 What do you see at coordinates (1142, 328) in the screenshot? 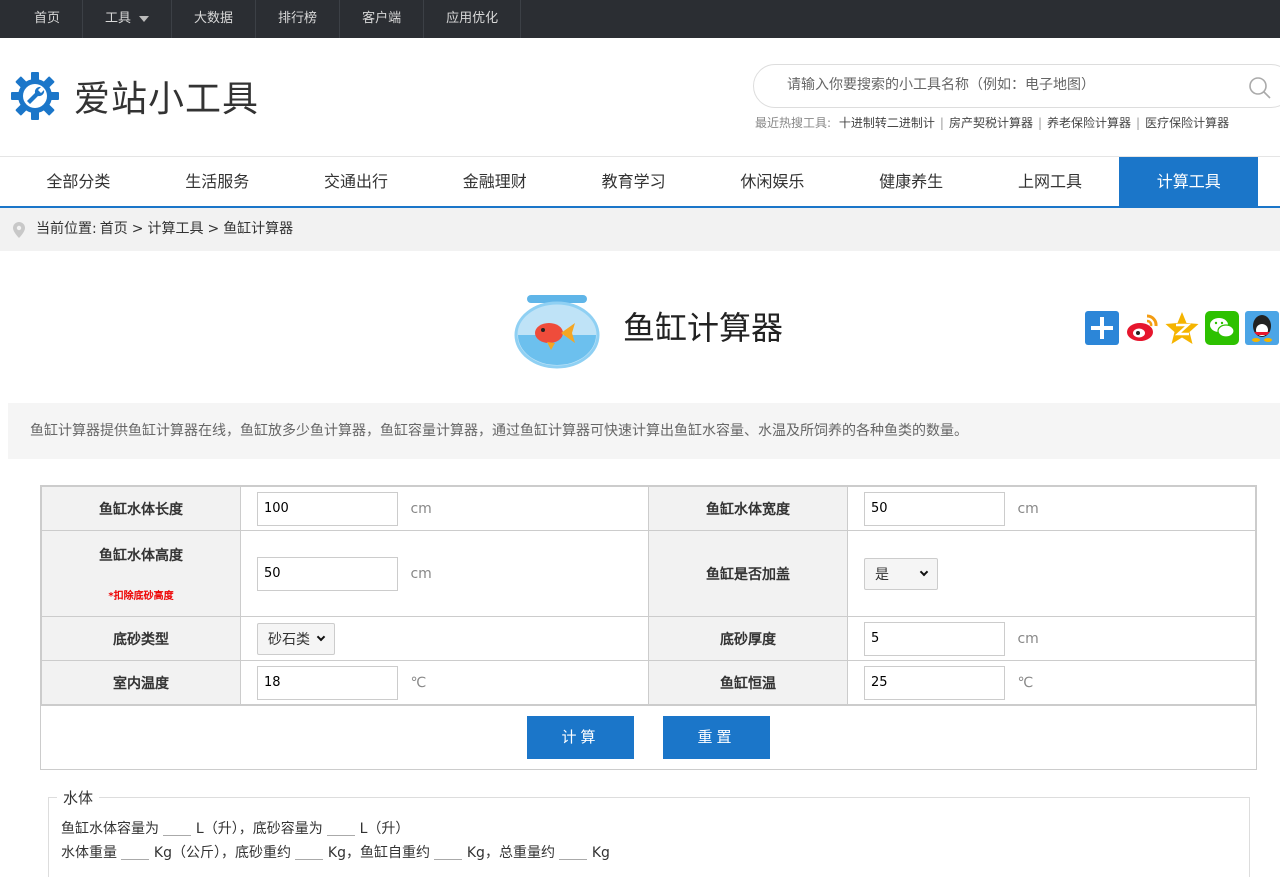
I see `share-weibo-icon` at bounding box center [1142, 328].